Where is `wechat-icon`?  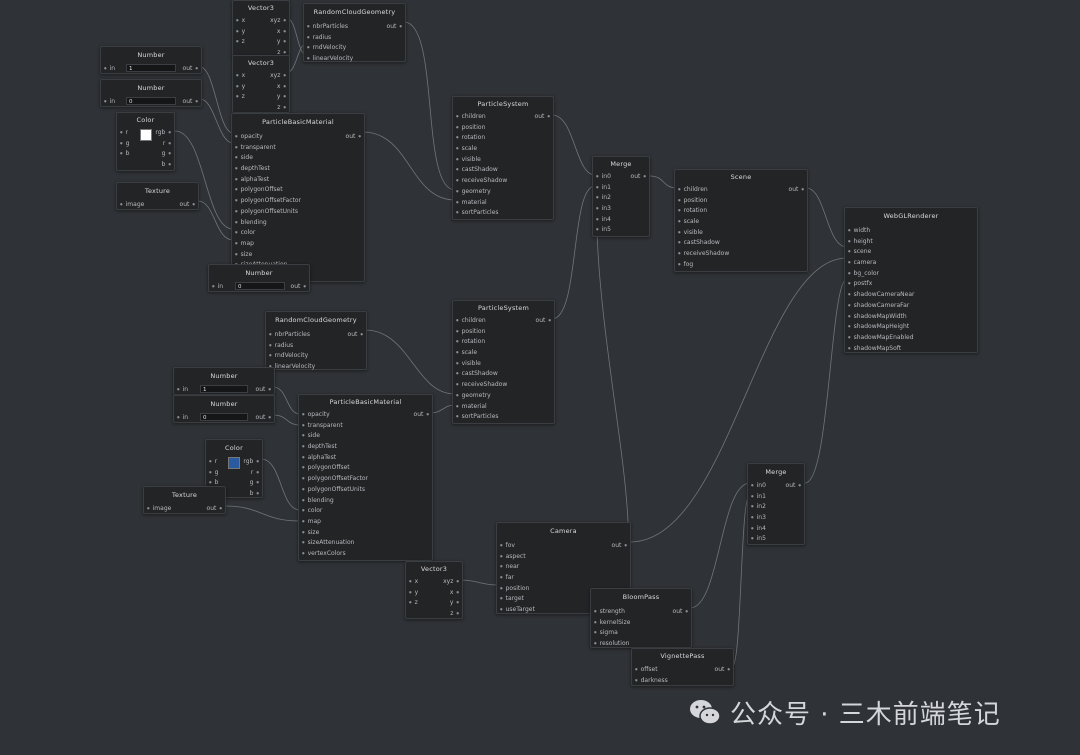 wechat-icon is located at coordinates (705, 712).